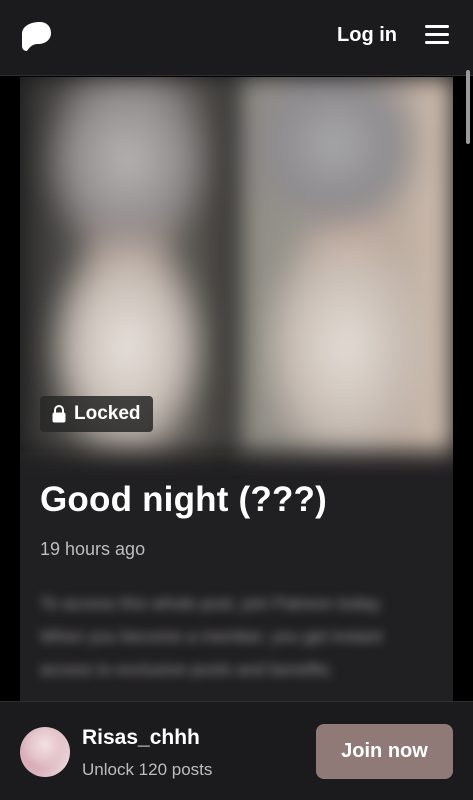 The width and height of the screenshot is (473, 800). I want to click on locked-badge: Locked, so click(96, 414).